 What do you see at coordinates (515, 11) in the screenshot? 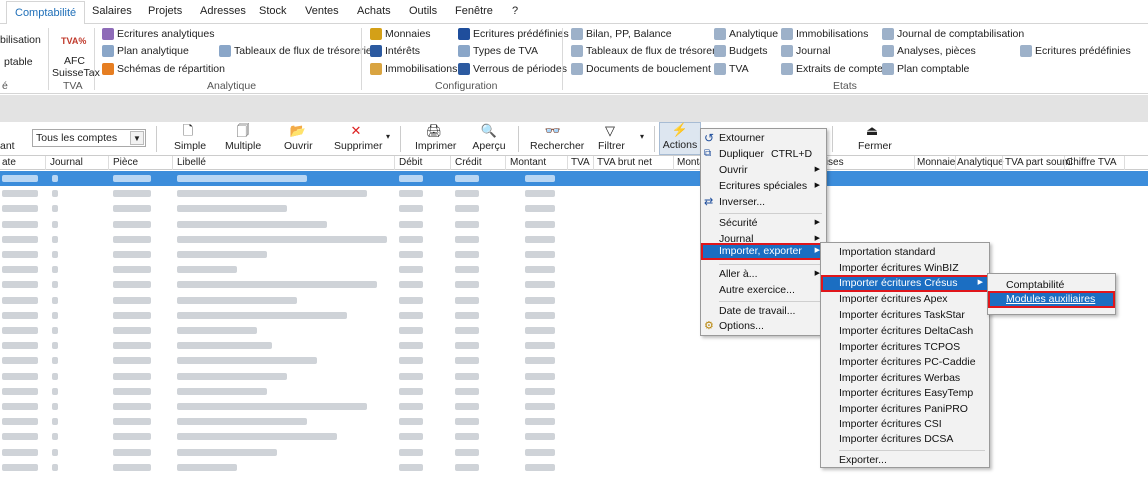
I see `tab-help: ?` at bounding box center [515, 11].